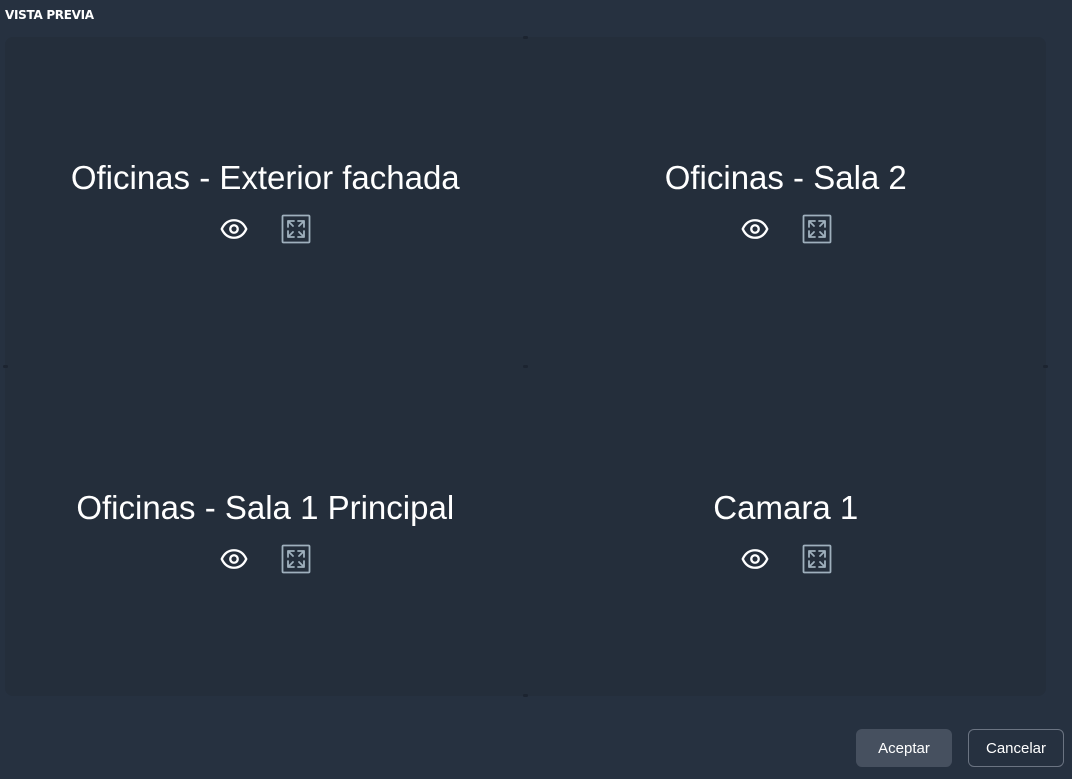 The height and width of the screenshot is (779, 1072). What do you see at coordinates (786, 507) in the screenshot?
I see `camera-title: Camara 1` at bounding box center [786, 507].